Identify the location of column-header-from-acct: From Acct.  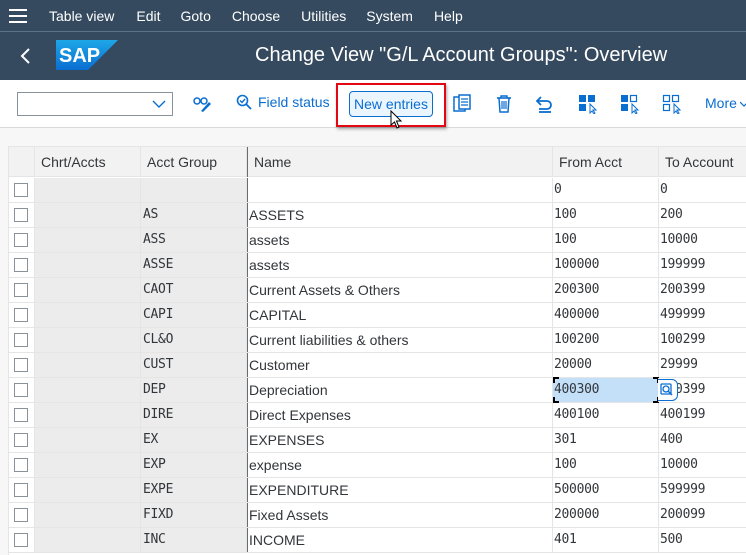
(606, 162).